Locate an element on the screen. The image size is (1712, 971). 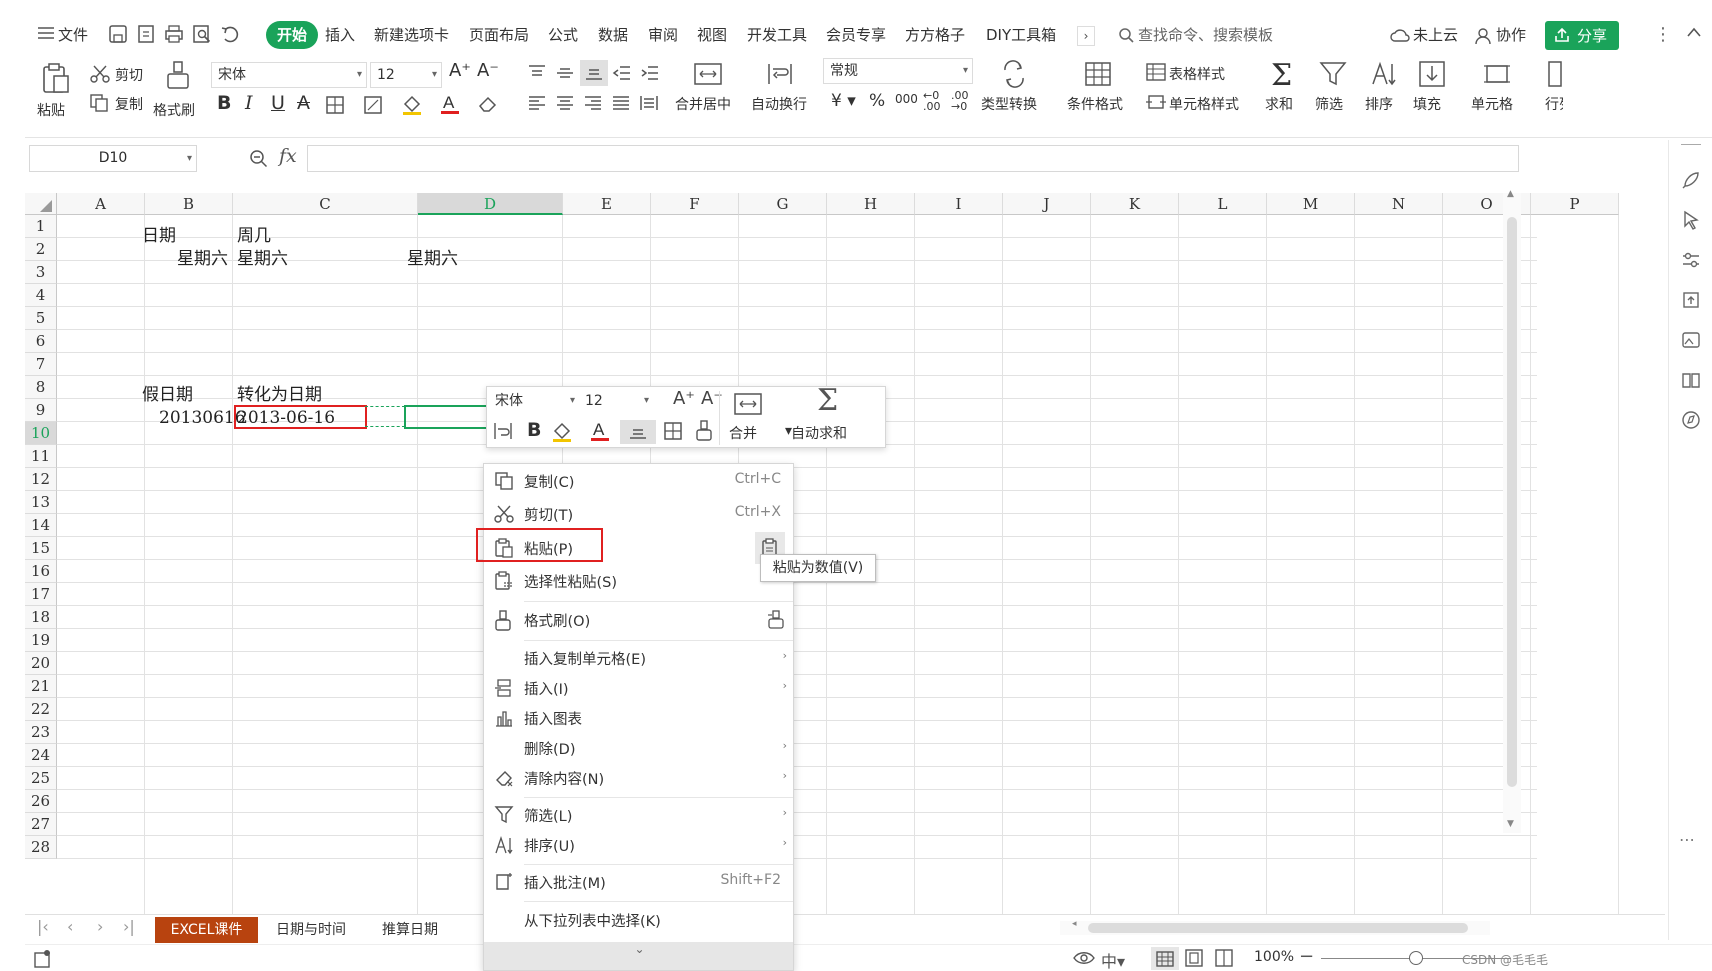
row-header-6: 6 is located at coordinates (41, 341).